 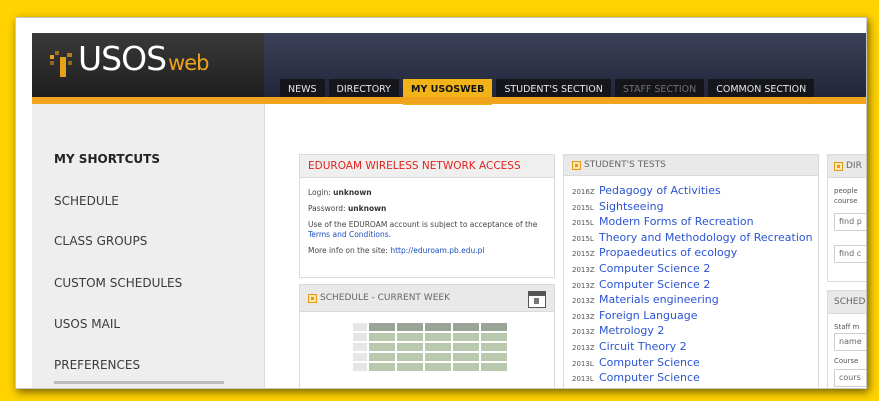 What do you see at coordinates (122, 58) in the screenshot?
I see `logo-main: USOS` at bounding box center [122, 58].